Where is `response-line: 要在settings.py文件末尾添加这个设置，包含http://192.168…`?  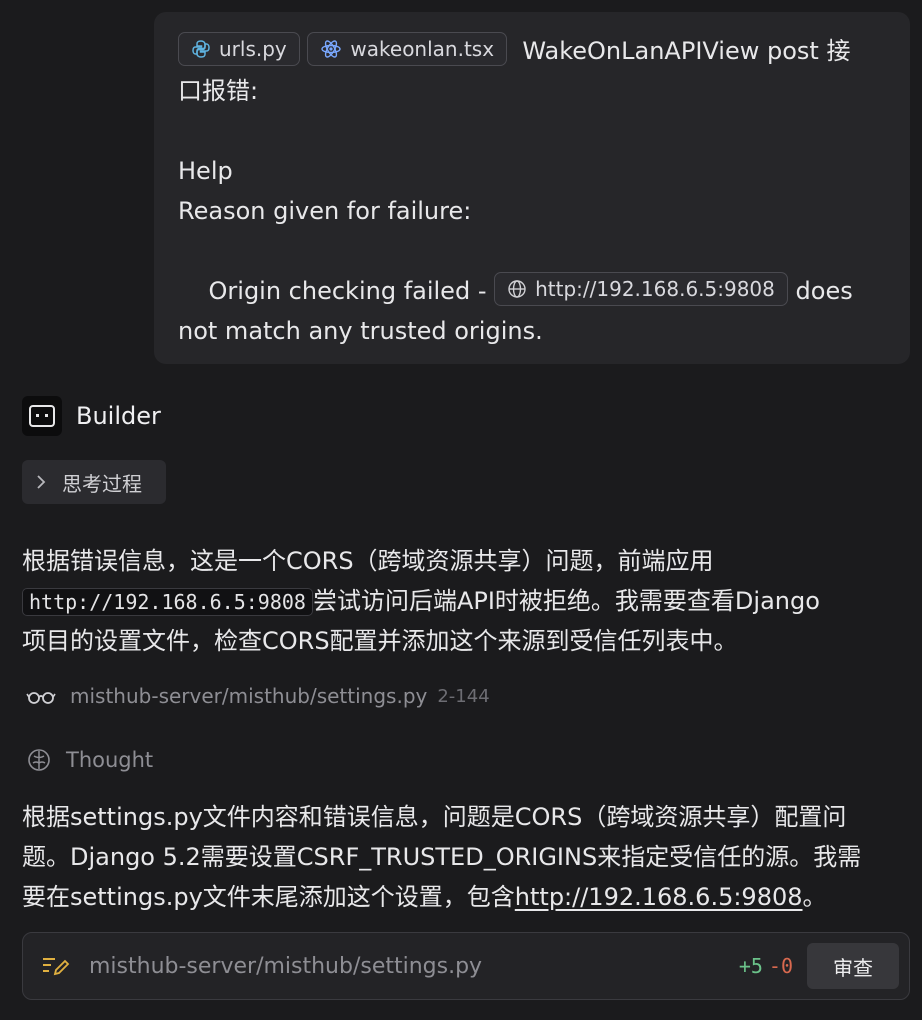
response-line: 要在settings.py文件末尾添加这个设置，包含http://192.168… is located at coordinates (462, 897).